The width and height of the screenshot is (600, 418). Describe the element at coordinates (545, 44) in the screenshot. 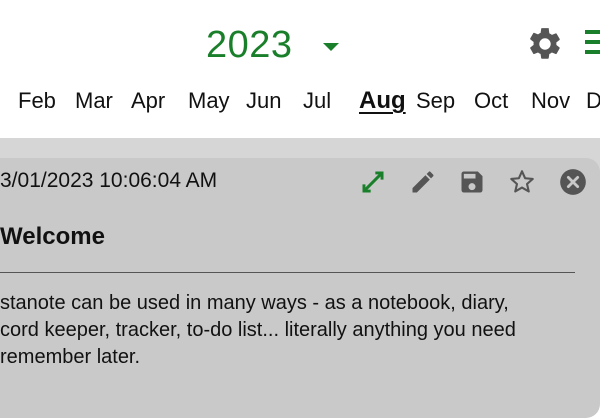

I see `gear-icon` at that location.